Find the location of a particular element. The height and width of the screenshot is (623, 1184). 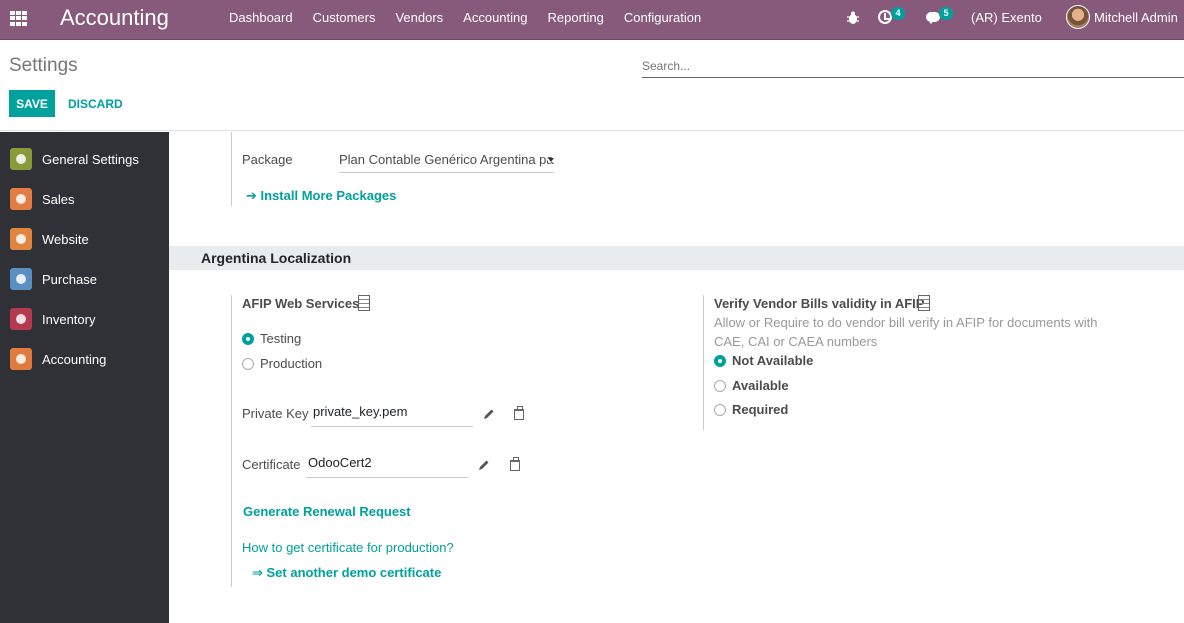

certificate-label: Certificate is located at coordinates (271, 464).